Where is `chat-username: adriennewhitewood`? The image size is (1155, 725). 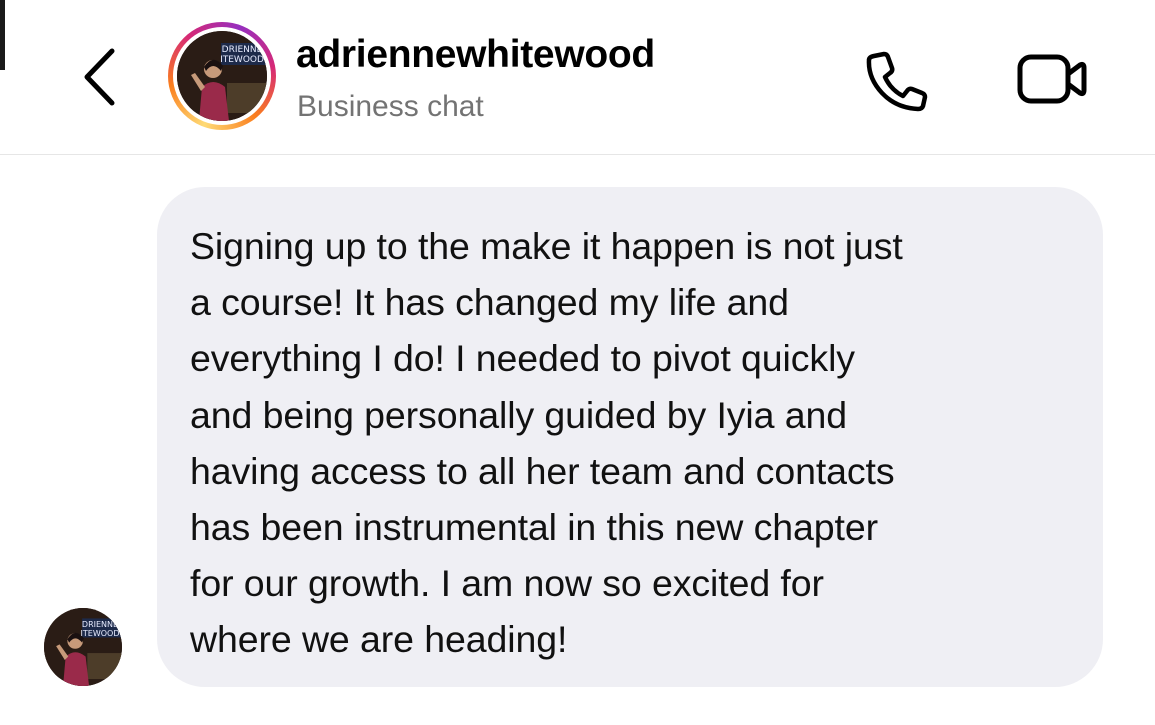 chat-username: adriennewhitewood is located at coordinates (475, 55).